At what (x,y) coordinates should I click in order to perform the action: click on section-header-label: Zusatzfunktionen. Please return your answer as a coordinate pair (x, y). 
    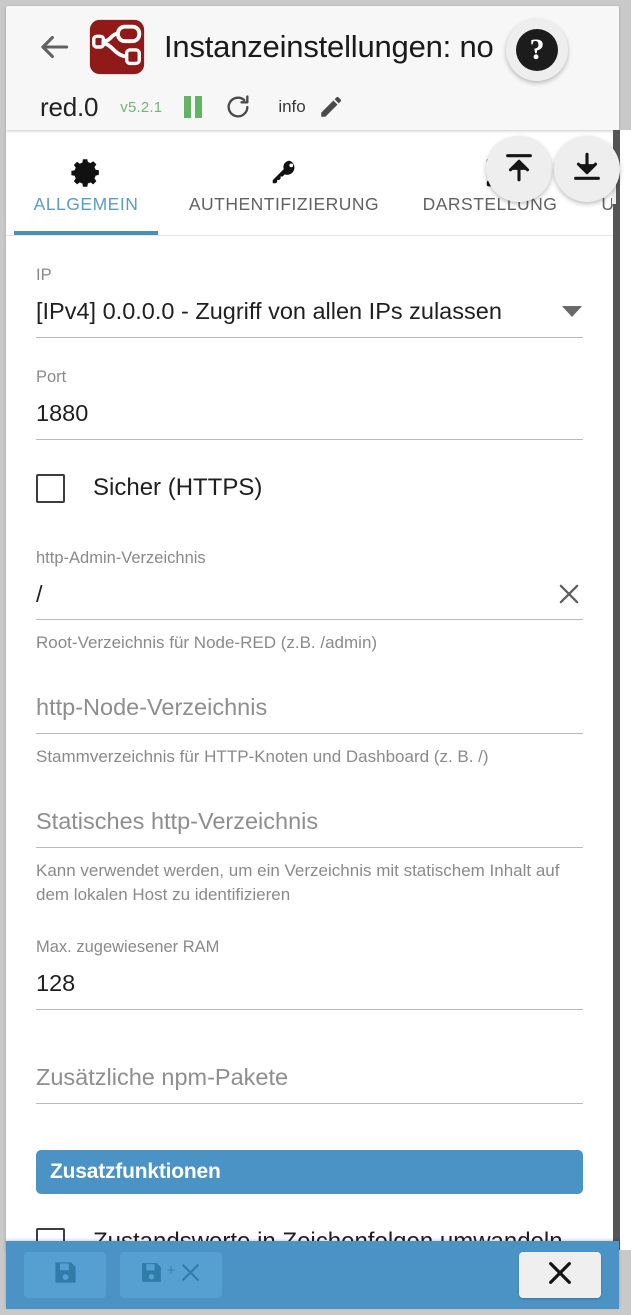
    Looking at the image, I should click on (135, 1171).